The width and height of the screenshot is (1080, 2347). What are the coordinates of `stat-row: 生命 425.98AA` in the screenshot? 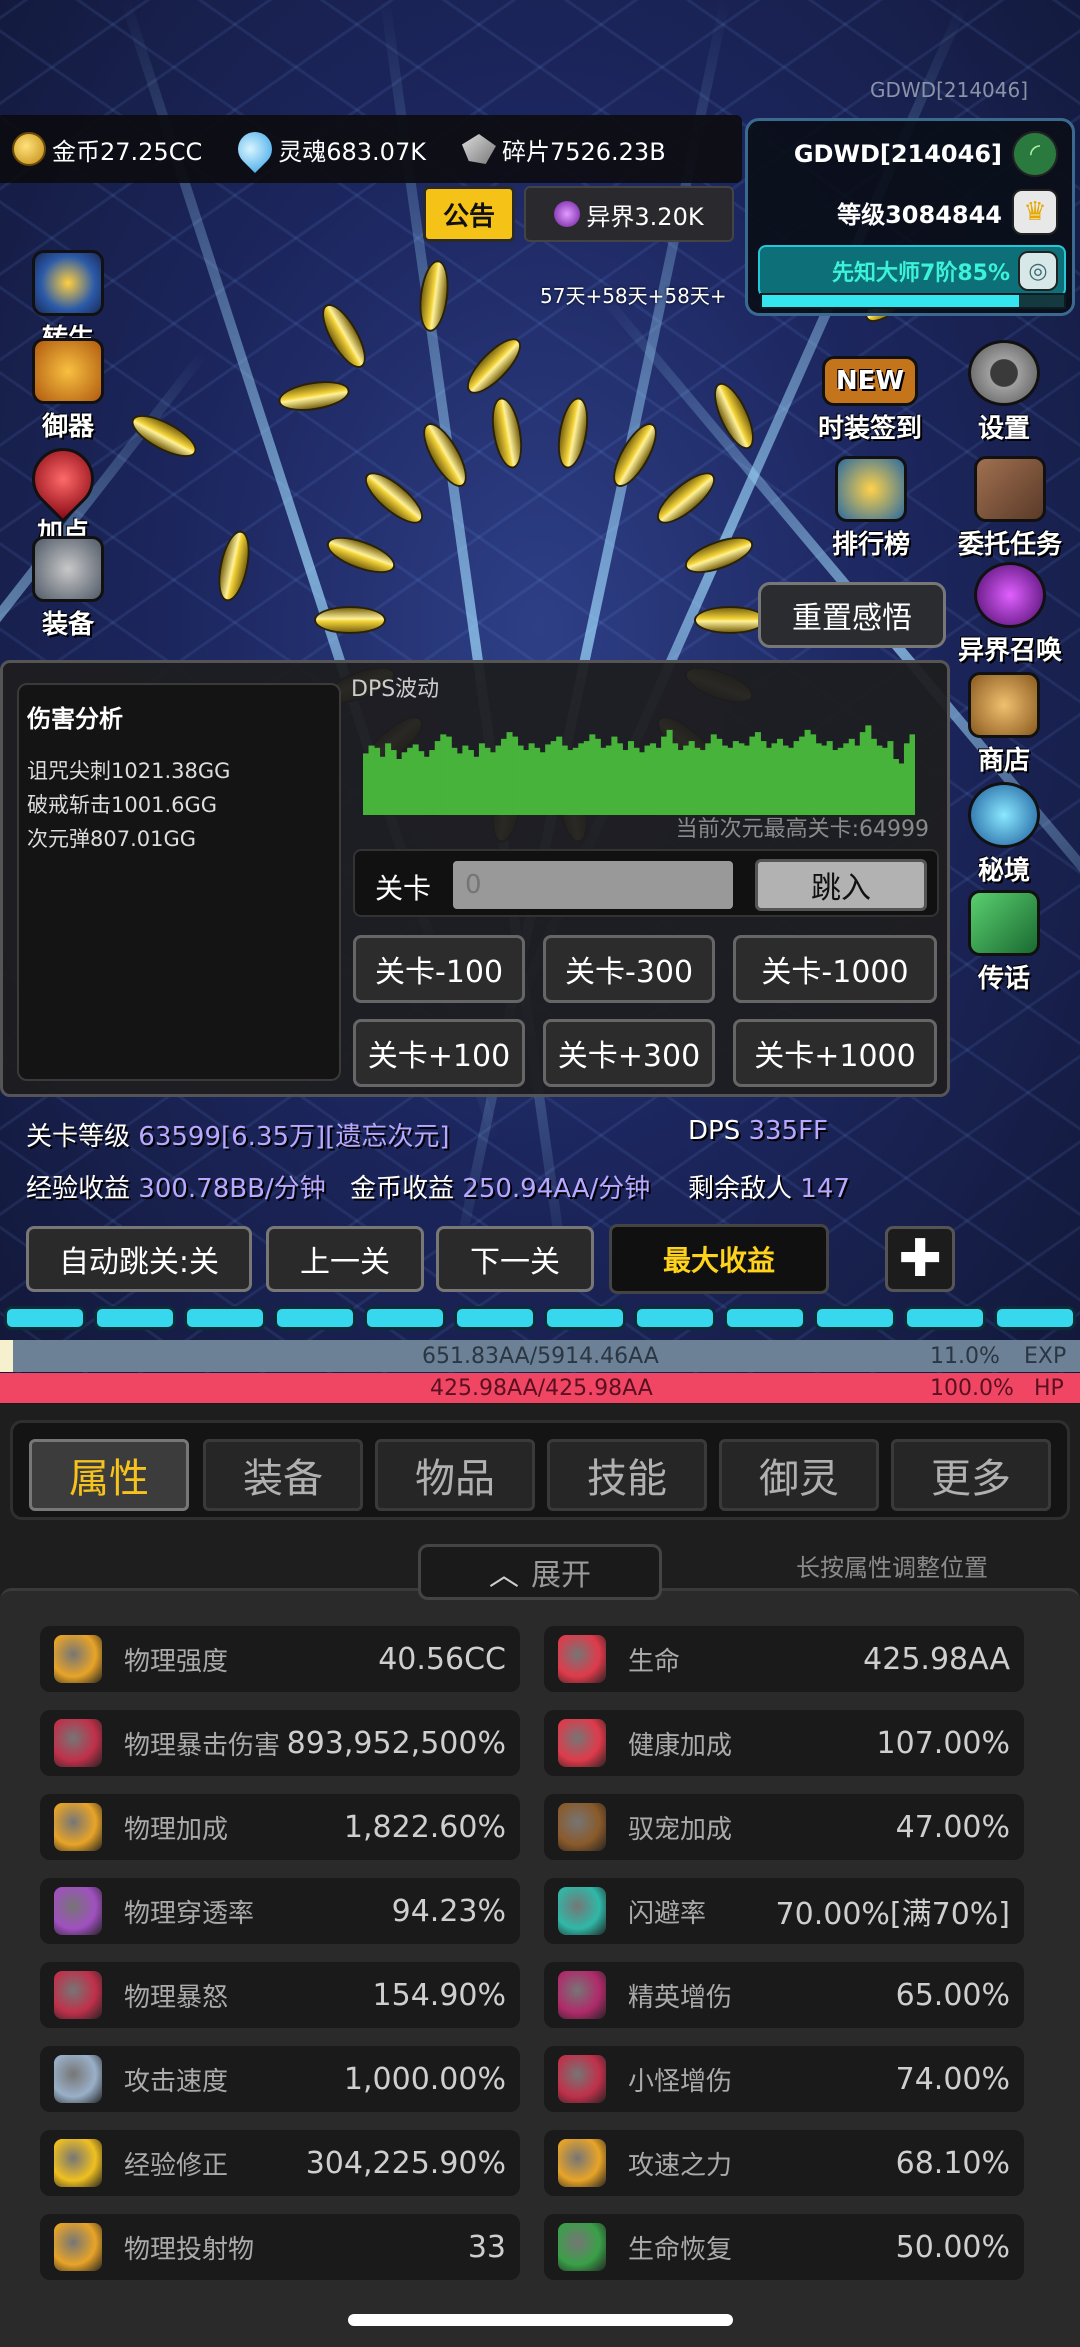 It's located at (784, 1659).